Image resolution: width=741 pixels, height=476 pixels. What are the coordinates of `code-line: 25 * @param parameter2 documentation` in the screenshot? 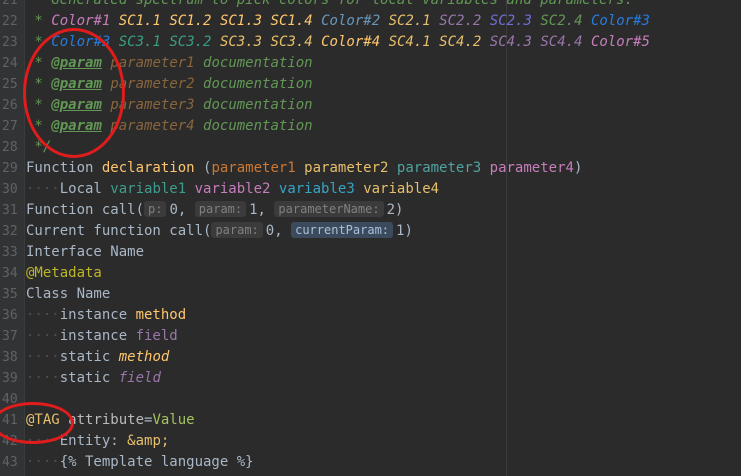 It's located at (370, 84).